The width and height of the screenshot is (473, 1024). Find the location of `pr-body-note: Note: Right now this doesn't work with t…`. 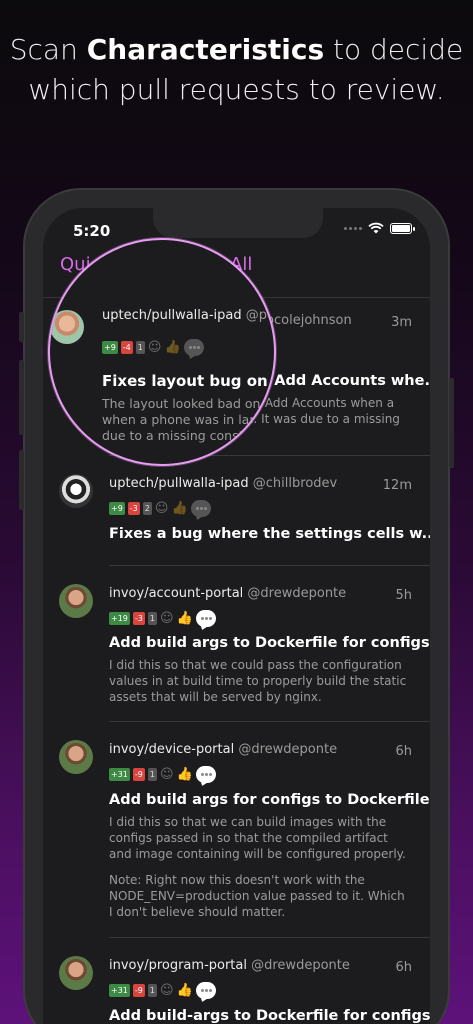

pr-body-note: Note: Right now this doesn't work with t… is located at coordinates (257, 896).